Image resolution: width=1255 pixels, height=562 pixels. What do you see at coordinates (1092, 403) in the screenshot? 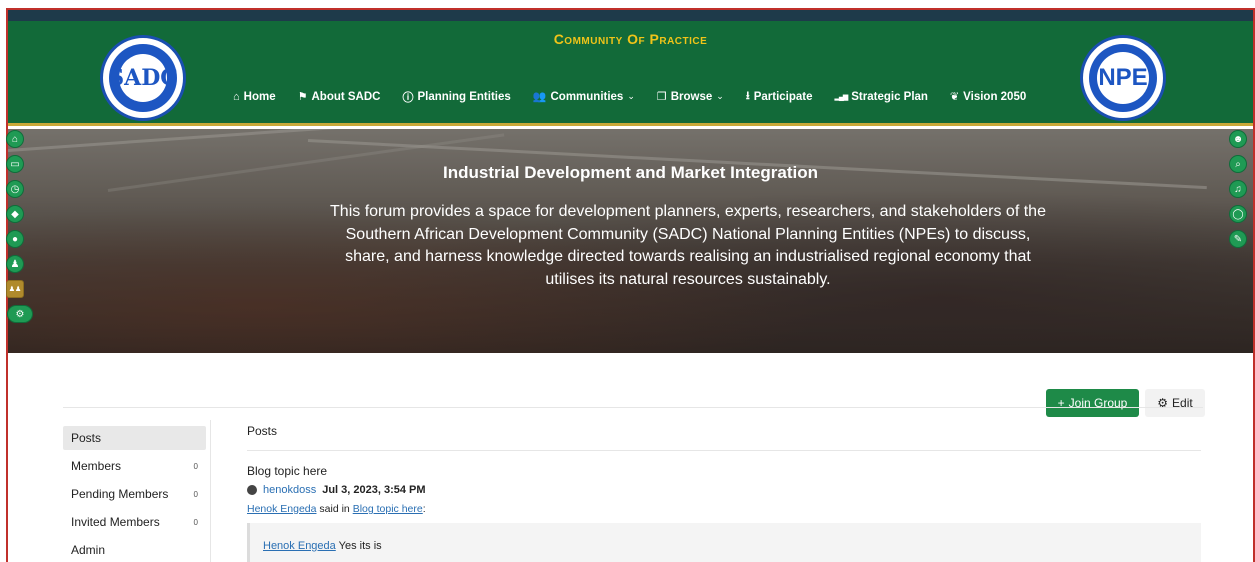
I see `join-group-button: + Join Group` at bounding box center [1092, 403].